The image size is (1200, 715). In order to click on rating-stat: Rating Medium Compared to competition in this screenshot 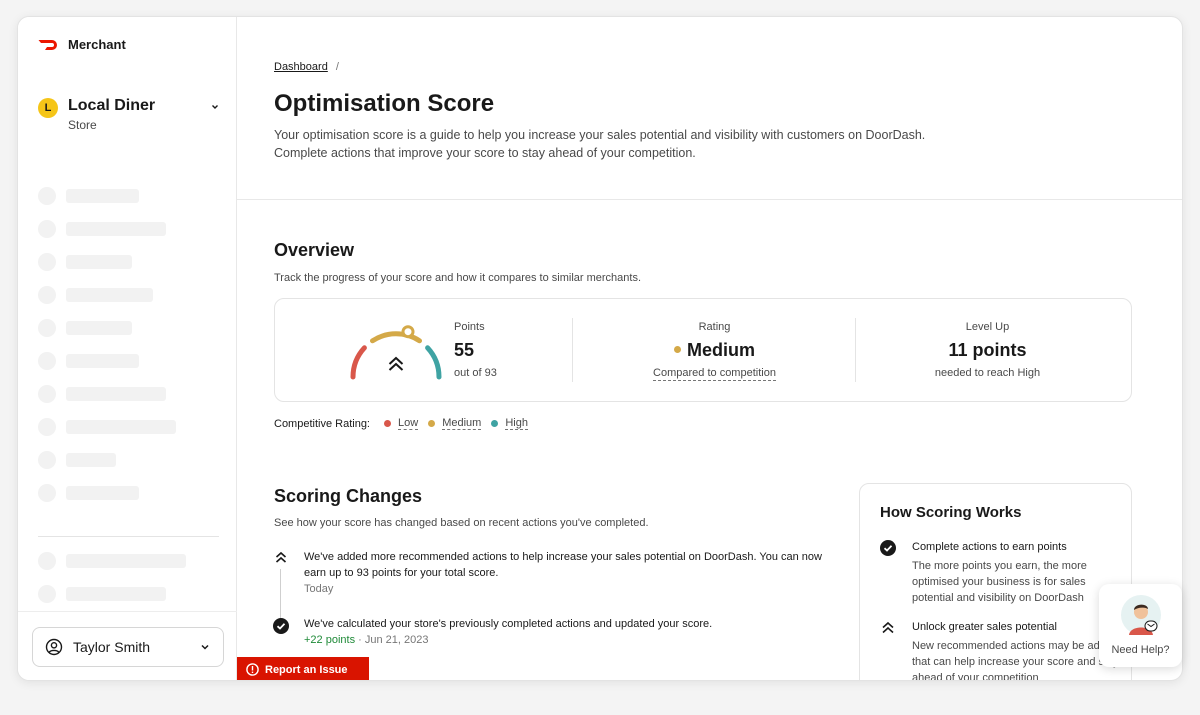, I will do `click(714, 351)`.